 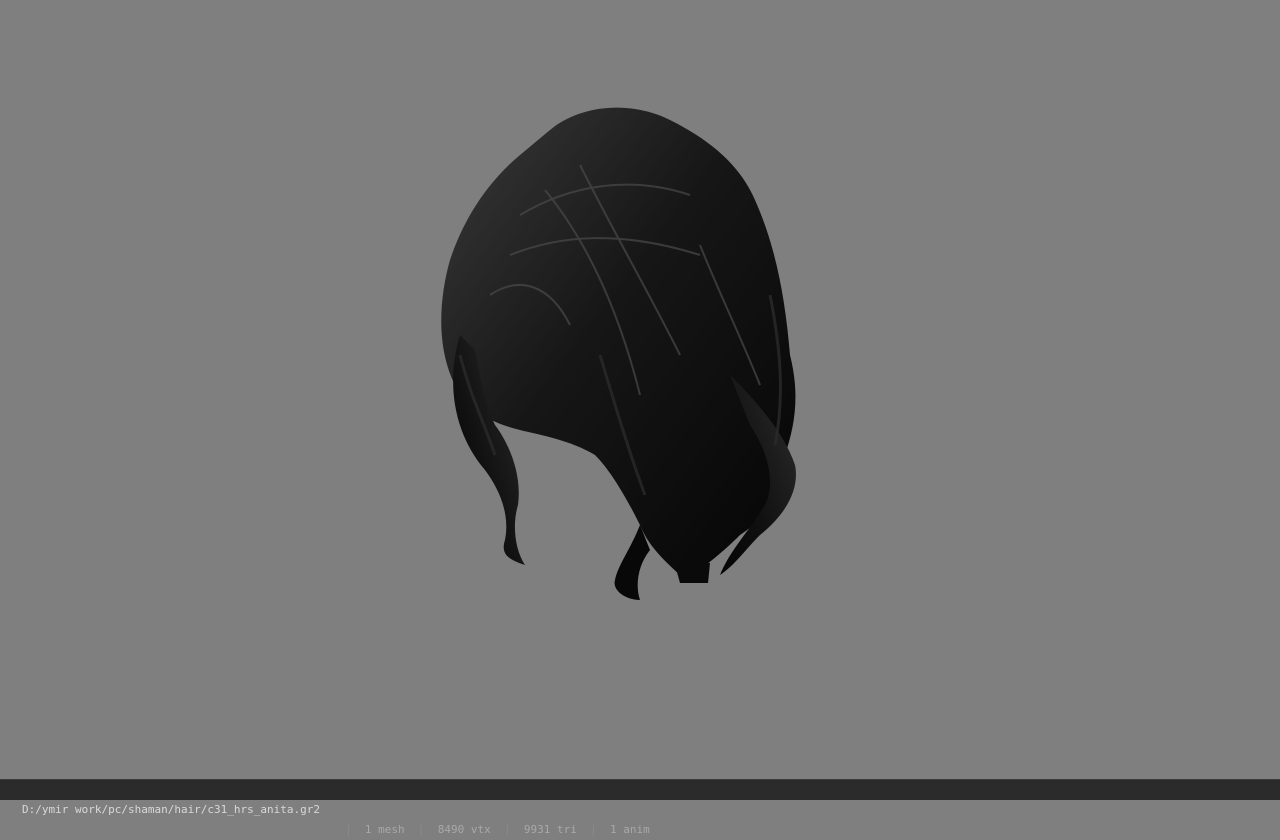 What do you see at coordinates (497, 830) in the screenshot?
I see `model-stats: | 1 mesh | 8490 vtx | 9931 tri | 1 anim` at bounding box center [497, 830].